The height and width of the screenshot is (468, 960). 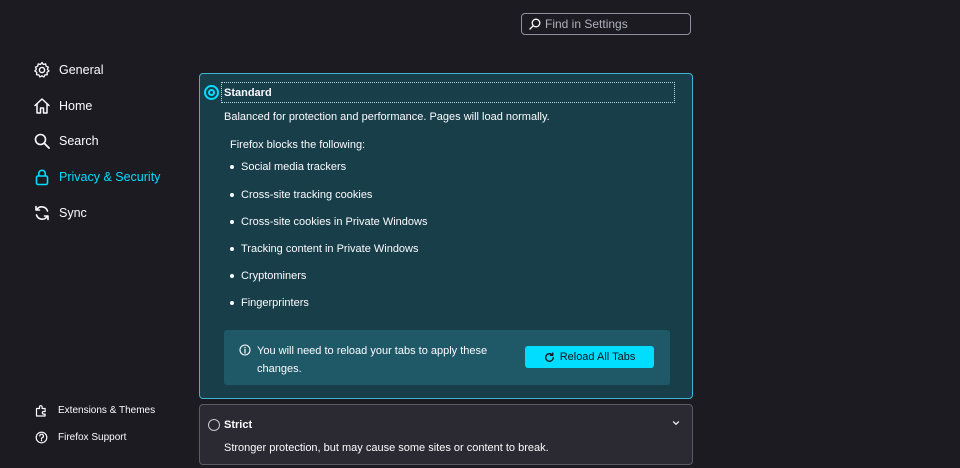 I want to click on radio-dot, so click(x=211, y=92).